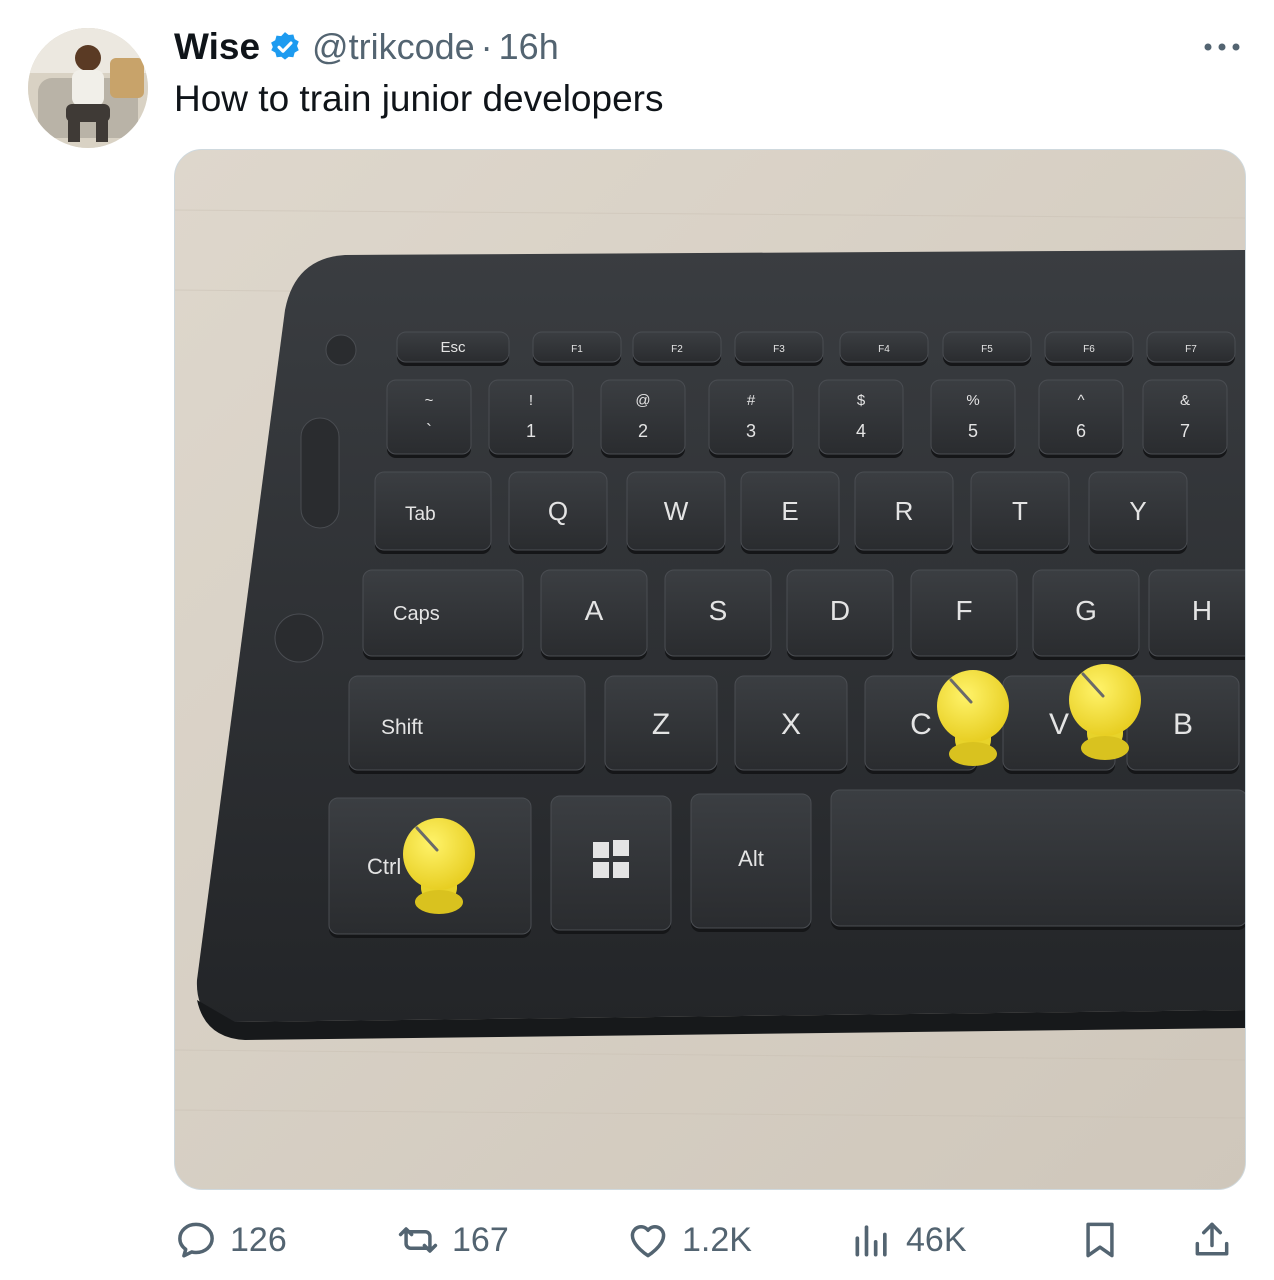  What do you see at coordinates (973, 418) in the screenshot?
I see `key-num-5: %5` at bounding box center [973, 418].